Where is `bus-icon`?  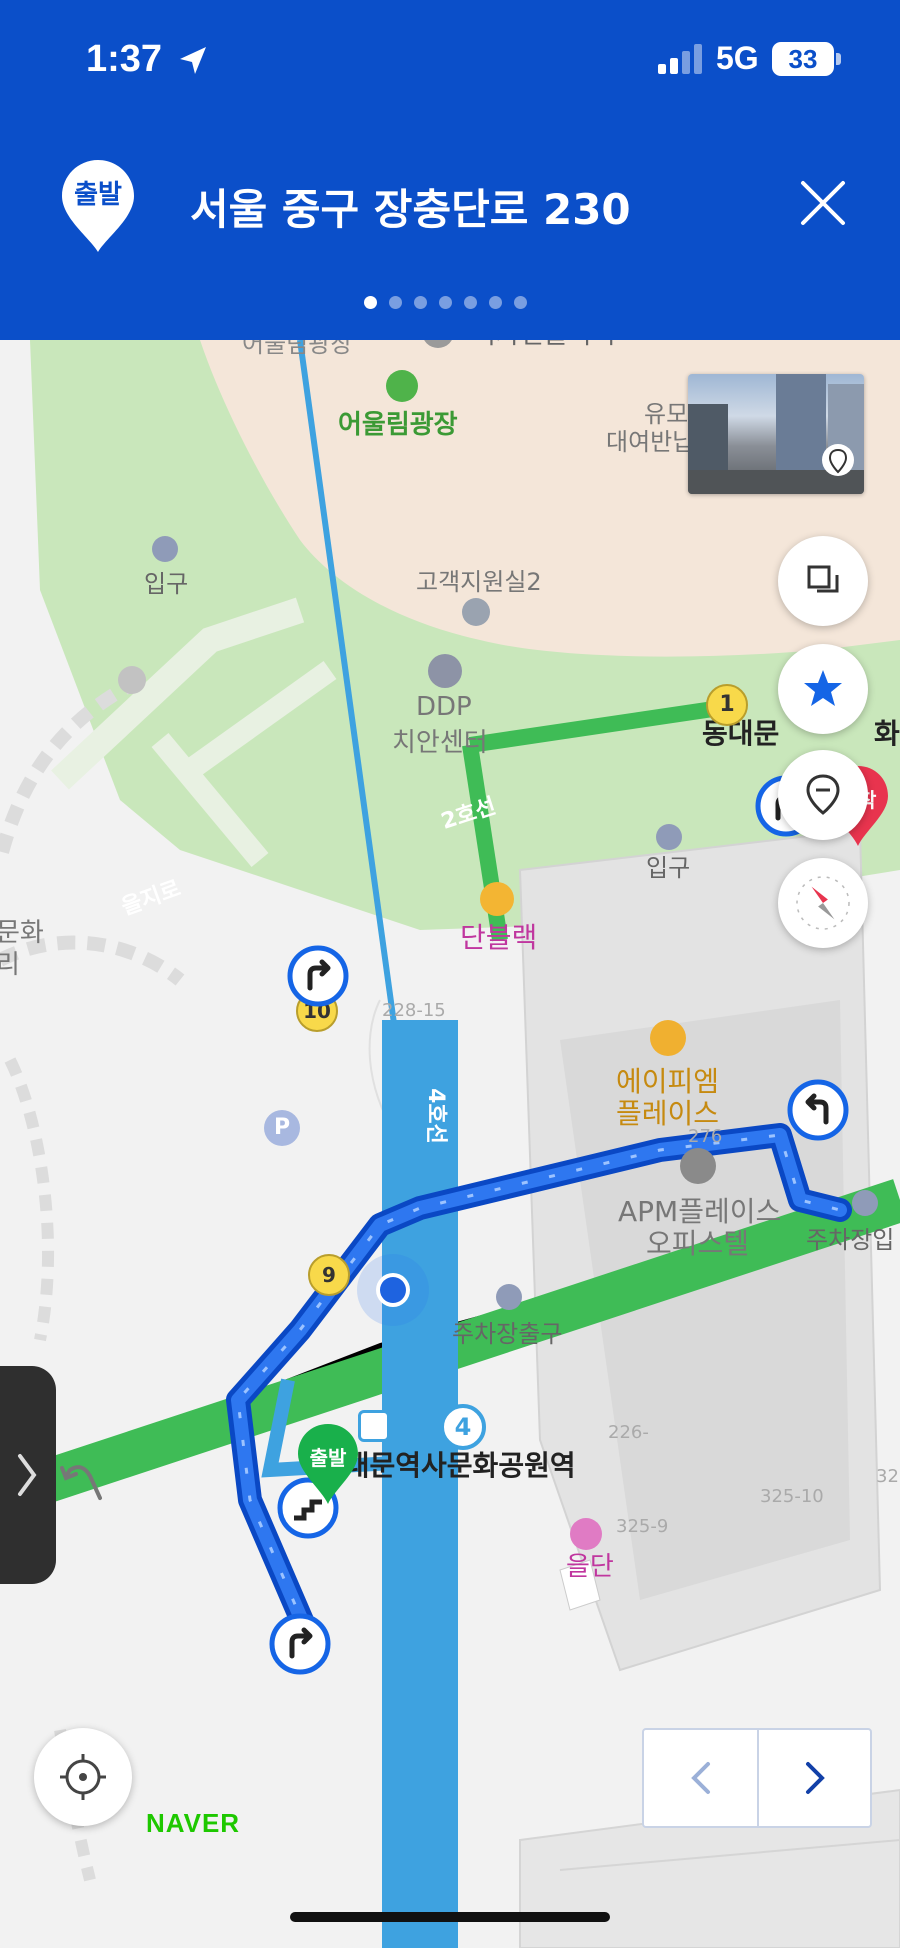 bus-icon is located at coordinates (374, 1426).